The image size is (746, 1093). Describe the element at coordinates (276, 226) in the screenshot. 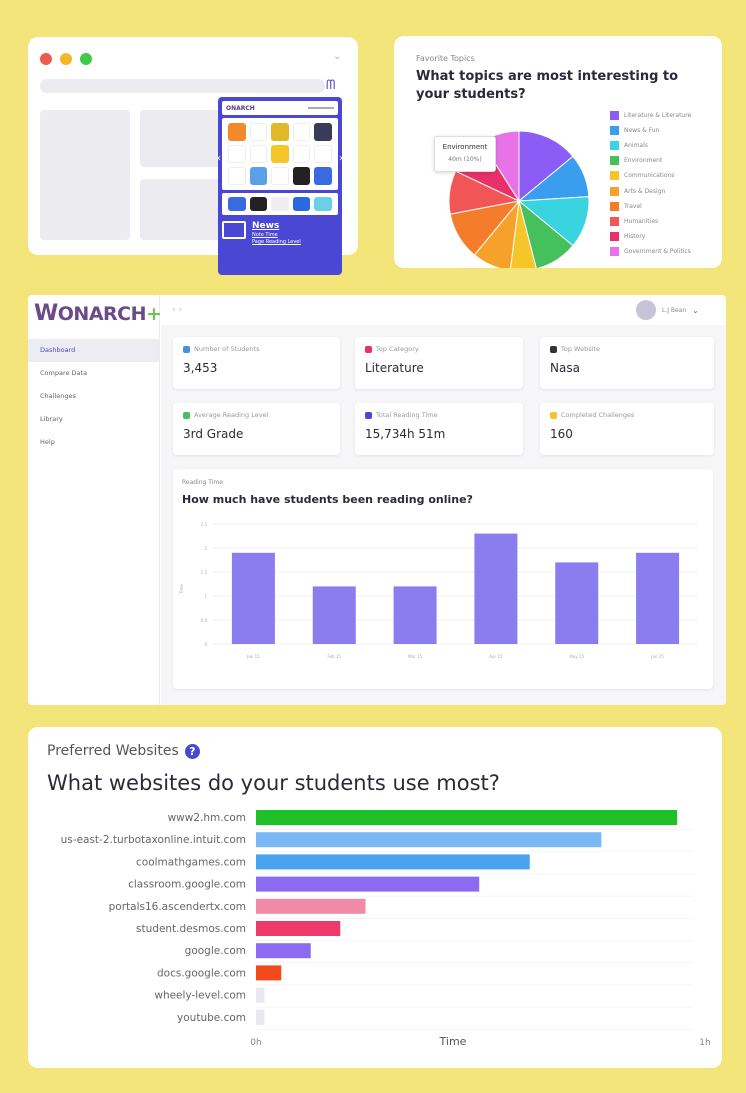

I see `news-title: News` at that location.